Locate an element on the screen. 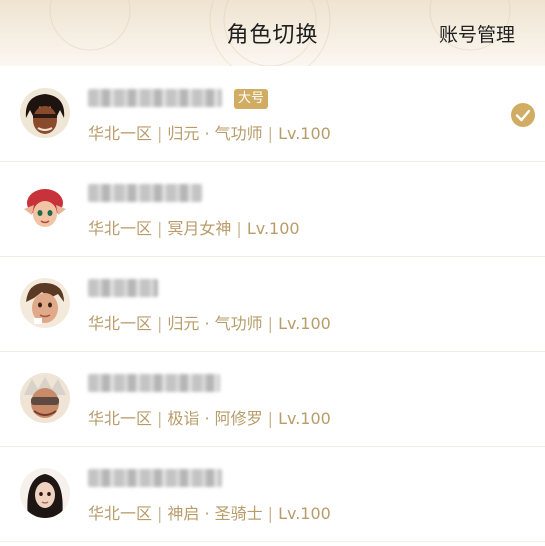  character-info: 华北一区 | 极诣 · 阿修罗 | Lv.100 is located at coordinates (209, 417).